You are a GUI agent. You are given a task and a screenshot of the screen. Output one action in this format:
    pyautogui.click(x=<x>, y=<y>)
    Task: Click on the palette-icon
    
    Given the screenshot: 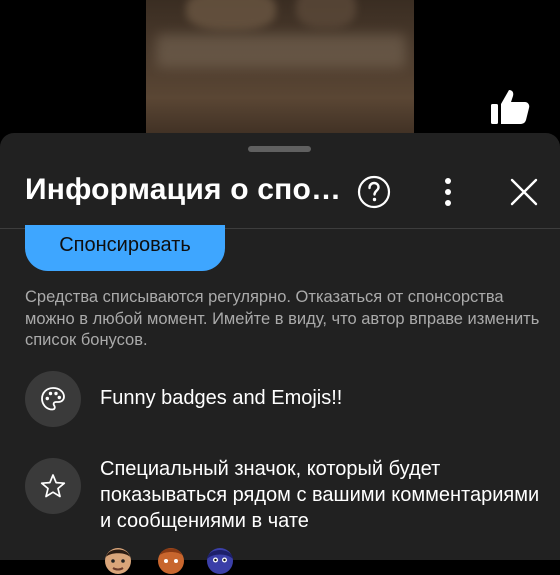 What is the action you would take?
    pyautogui.click(x=53, y=399)
    